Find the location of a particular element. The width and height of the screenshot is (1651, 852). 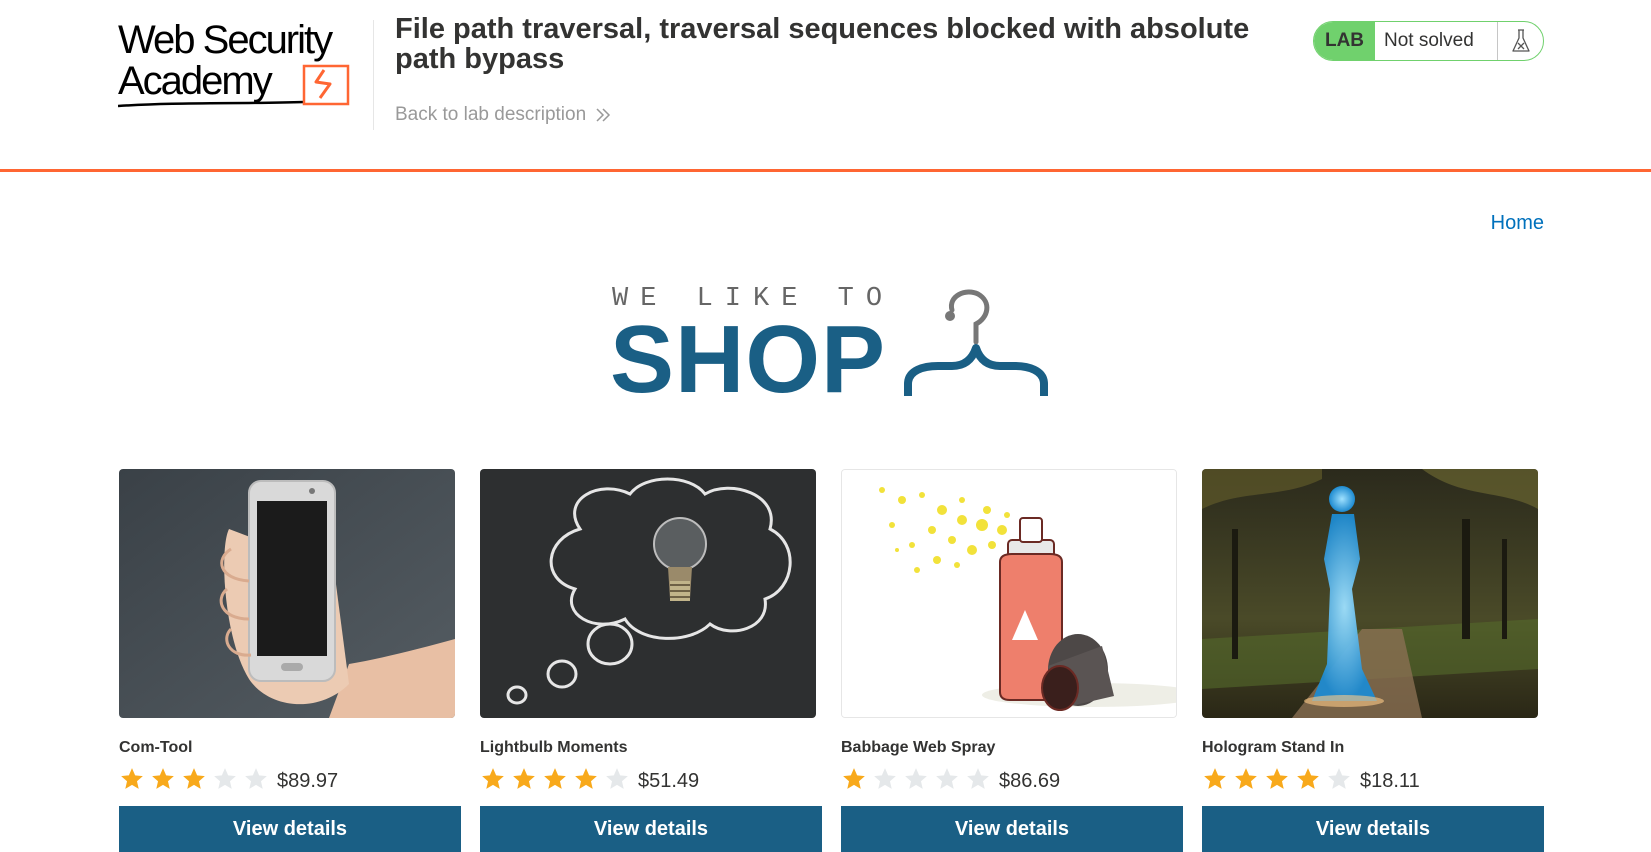

back-to-description-link: Back to lab description is located at coordinates (503, 115).